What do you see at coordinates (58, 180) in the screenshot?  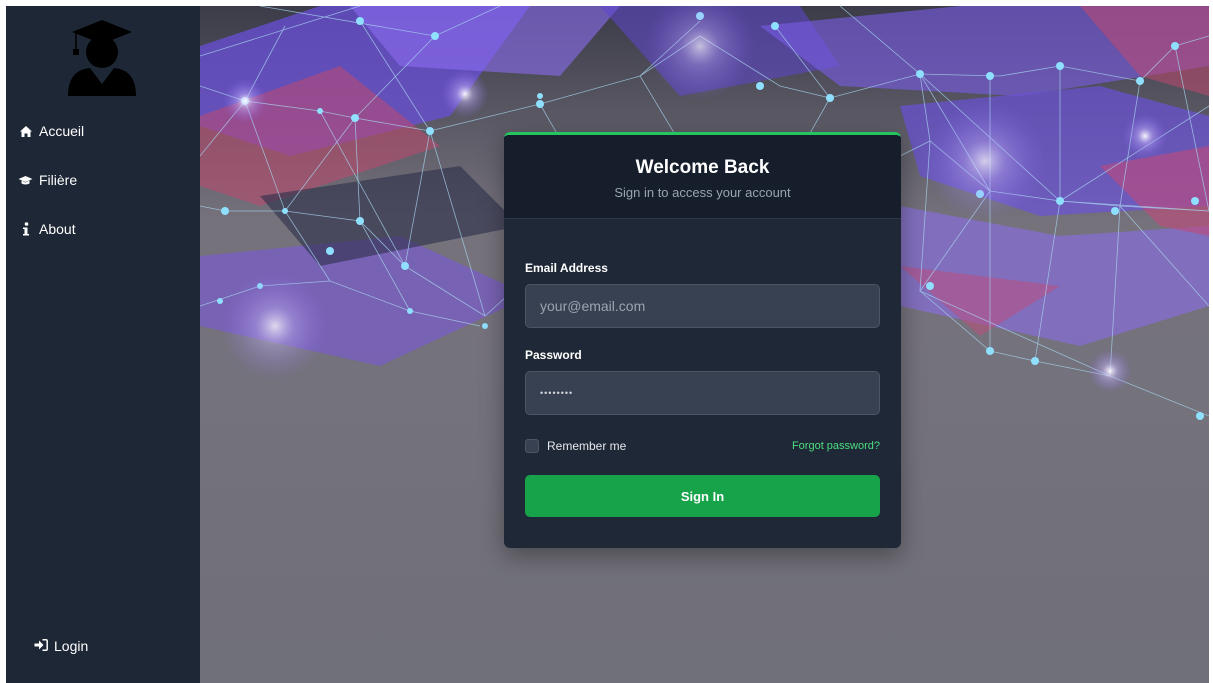 I see `sidebar-item-label: Filière` at bounding box center [58, 180].